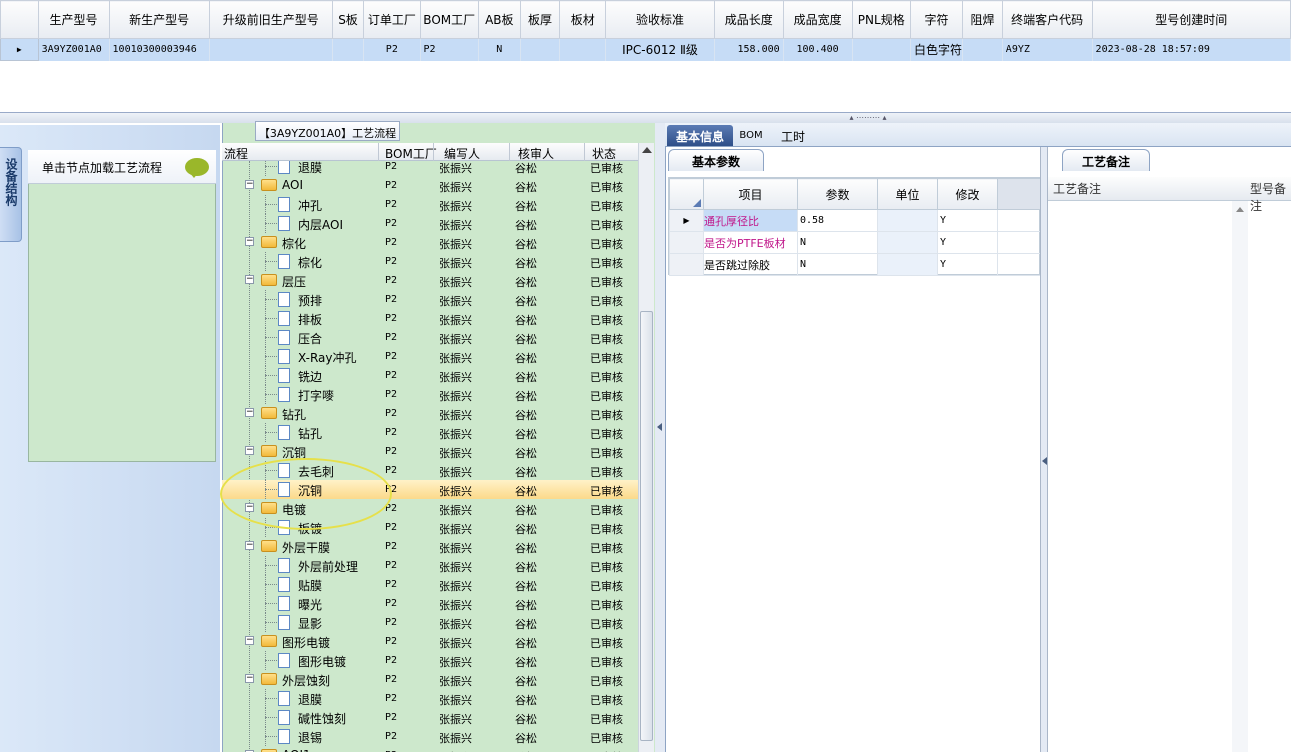 Image resolution: width=1291 pixels, height=752 pixels. Describe the element at coordinates (499, 19) in the screenshot. I see `top-col-6: AB板` at that location.